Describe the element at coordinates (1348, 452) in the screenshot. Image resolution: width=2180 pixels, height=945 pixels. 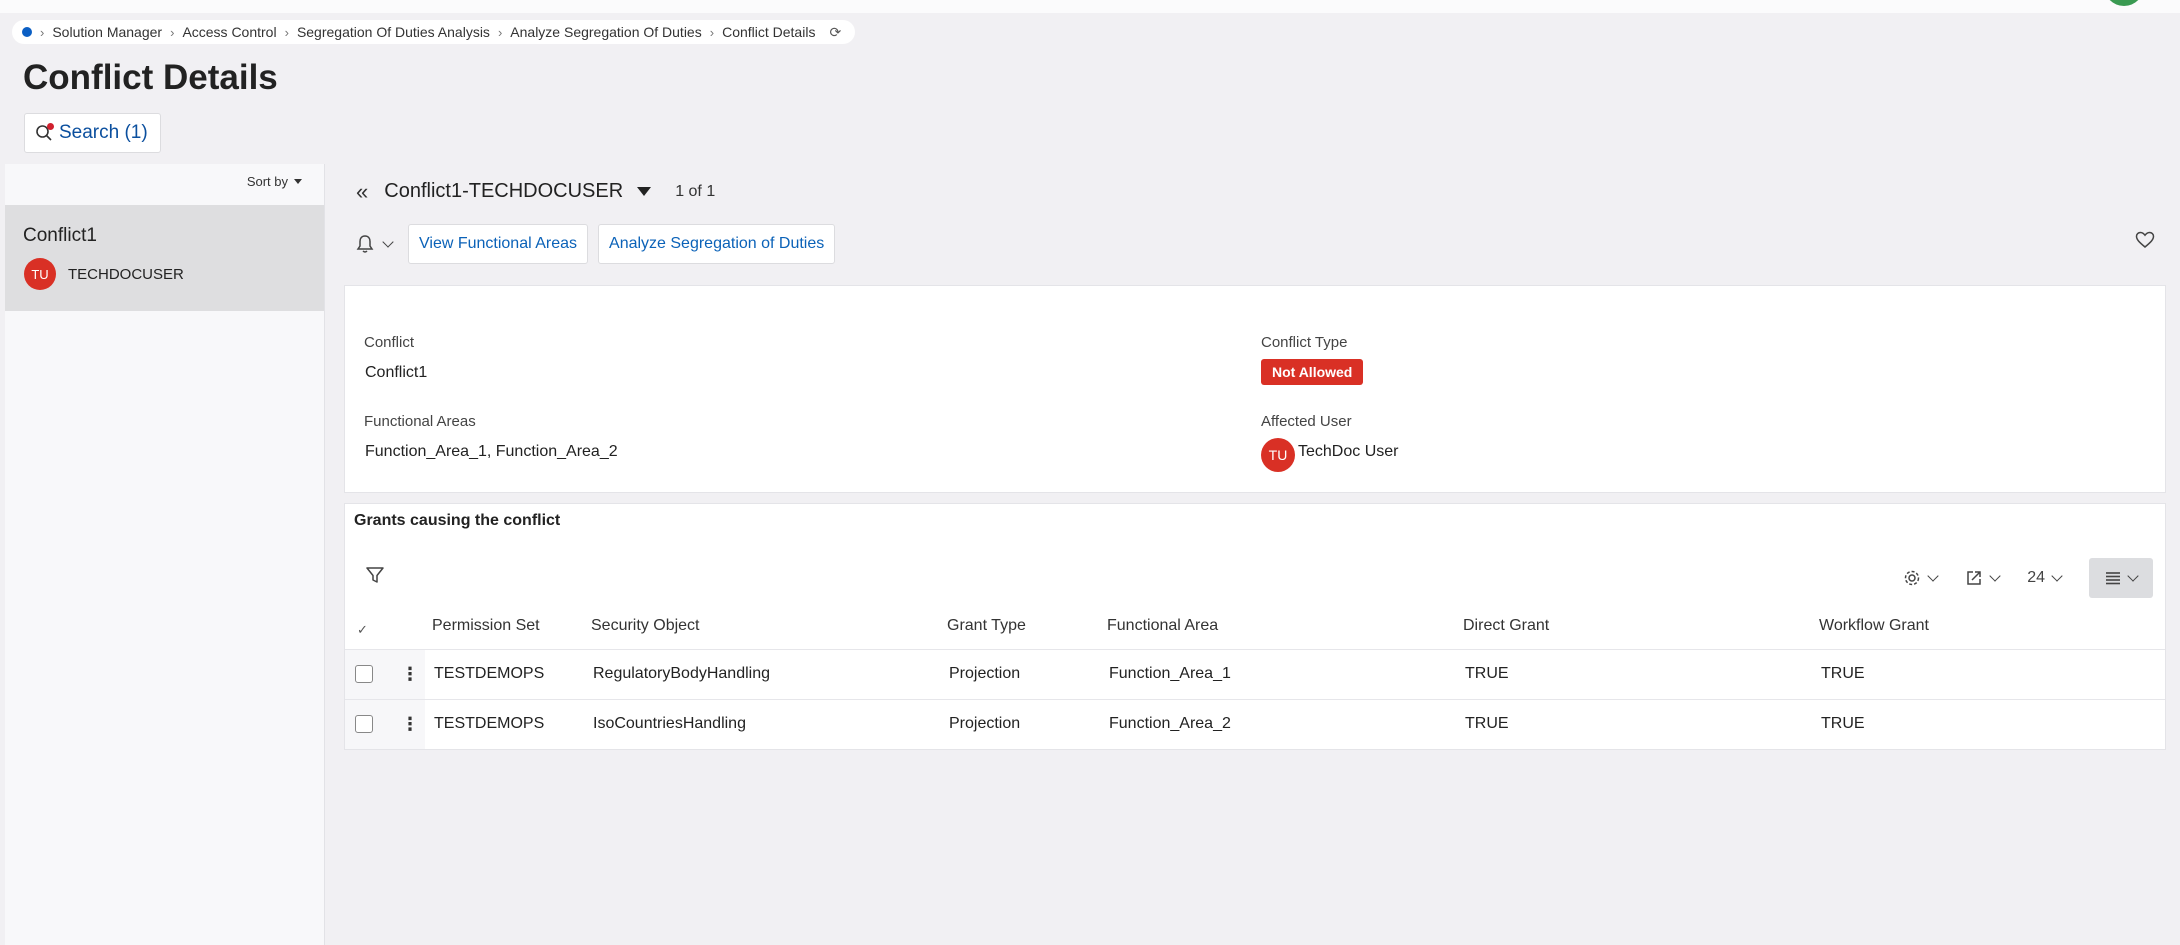
I see `affected-user-value: TechDoc User` at that location.